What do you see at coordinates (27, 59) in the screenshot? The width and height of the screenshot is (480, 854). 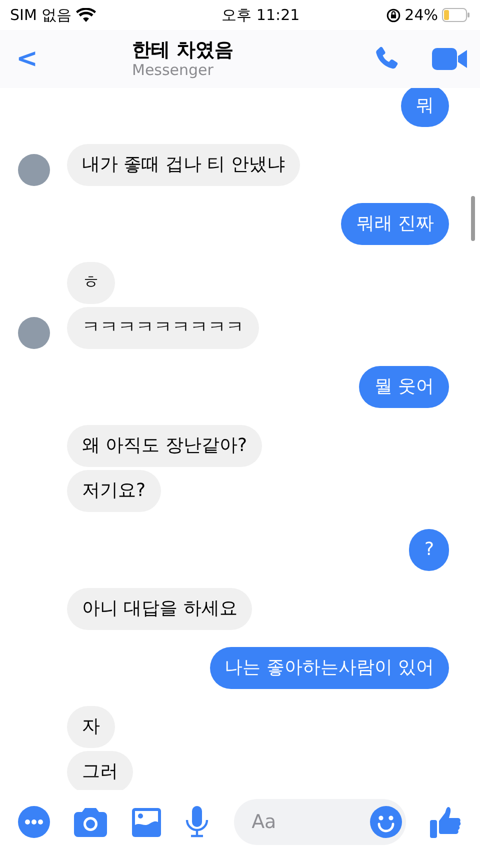 I see `back-button: <` at bounding box center [27, 59].